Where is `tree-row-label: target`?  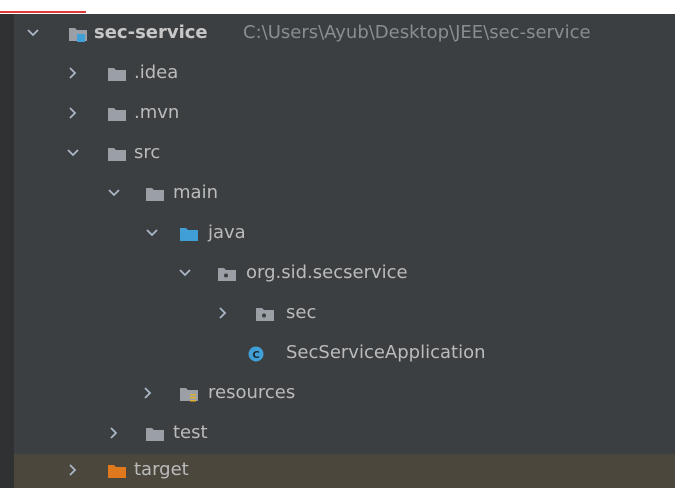 tree-row-label: target is located at coordinates (161, 469).